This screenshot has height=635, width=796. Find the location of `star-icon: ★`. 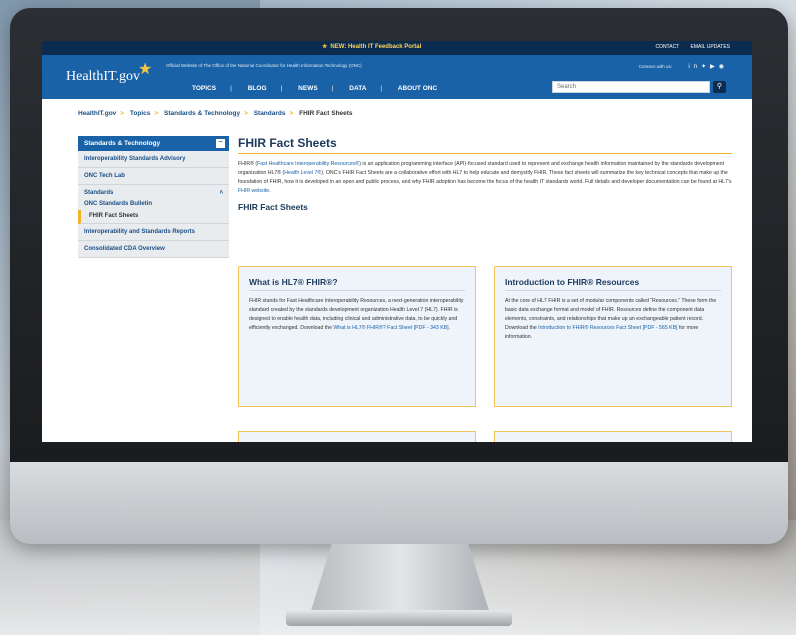

star-icon: ★ is located at coordinates (325, 47).